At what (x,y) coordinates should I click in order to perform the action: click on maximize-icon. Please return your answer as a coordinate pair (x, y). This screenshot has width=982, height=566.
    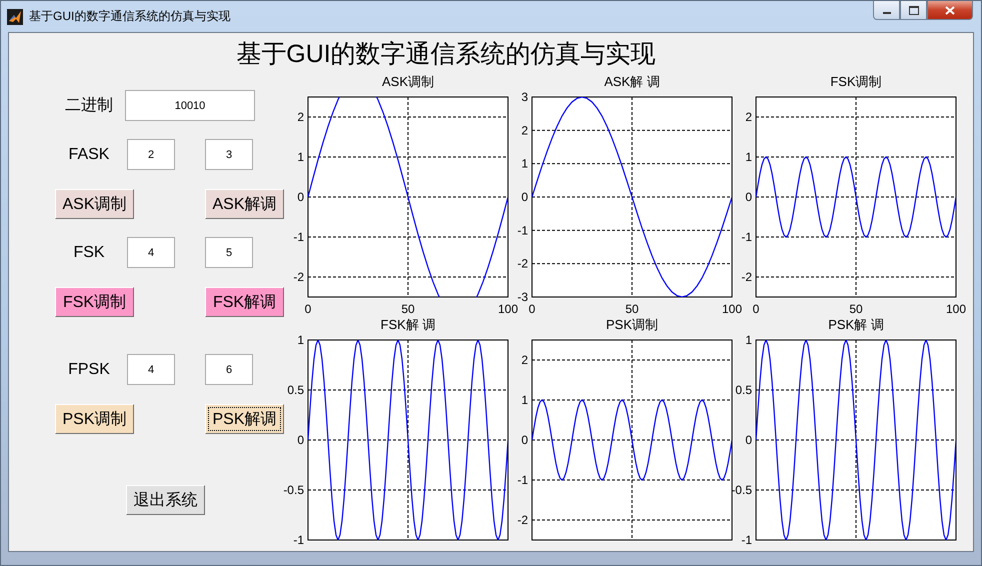
    Looking at the image, I should click on (913, 10).